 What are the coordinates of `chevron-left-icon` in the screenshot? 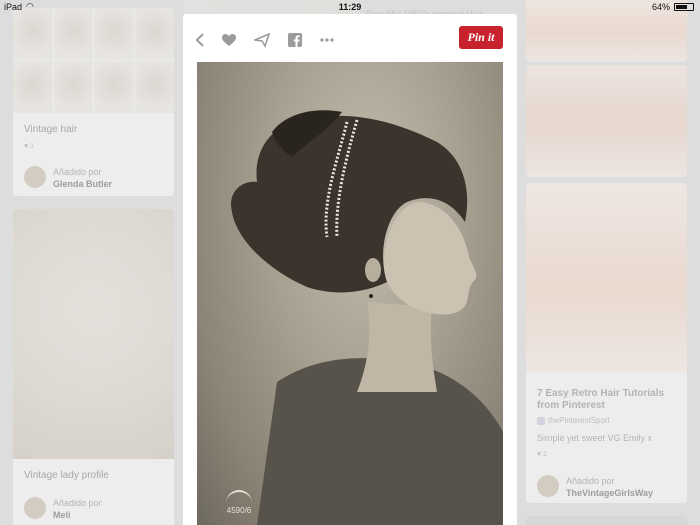 It's located at (201, 40).